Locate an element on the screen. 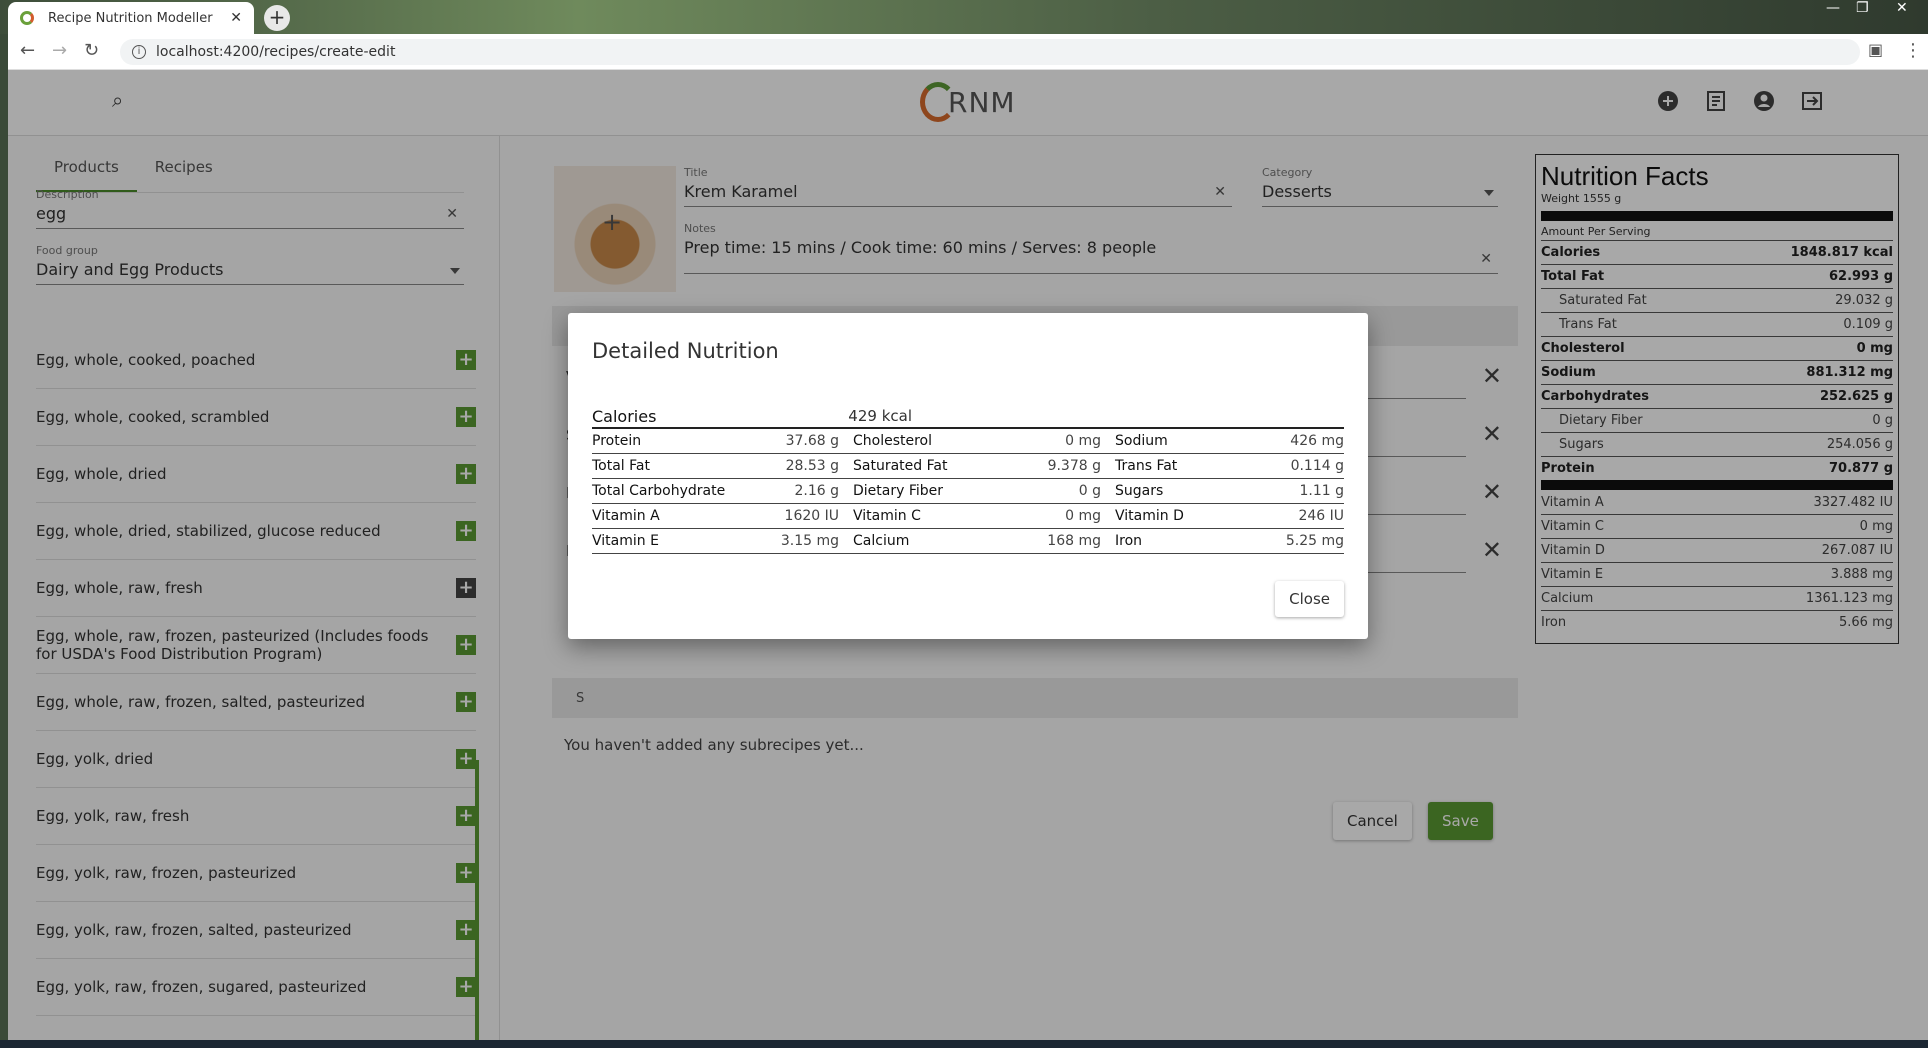  new-tab-button: + is located at coordinates (277, 18).